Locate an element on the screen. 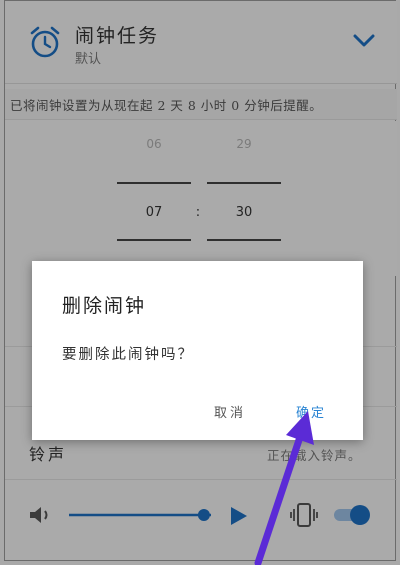 The height and width of the screenshot is (565, 400). pointer-arrow-icon is located at coordinates (284, 488).